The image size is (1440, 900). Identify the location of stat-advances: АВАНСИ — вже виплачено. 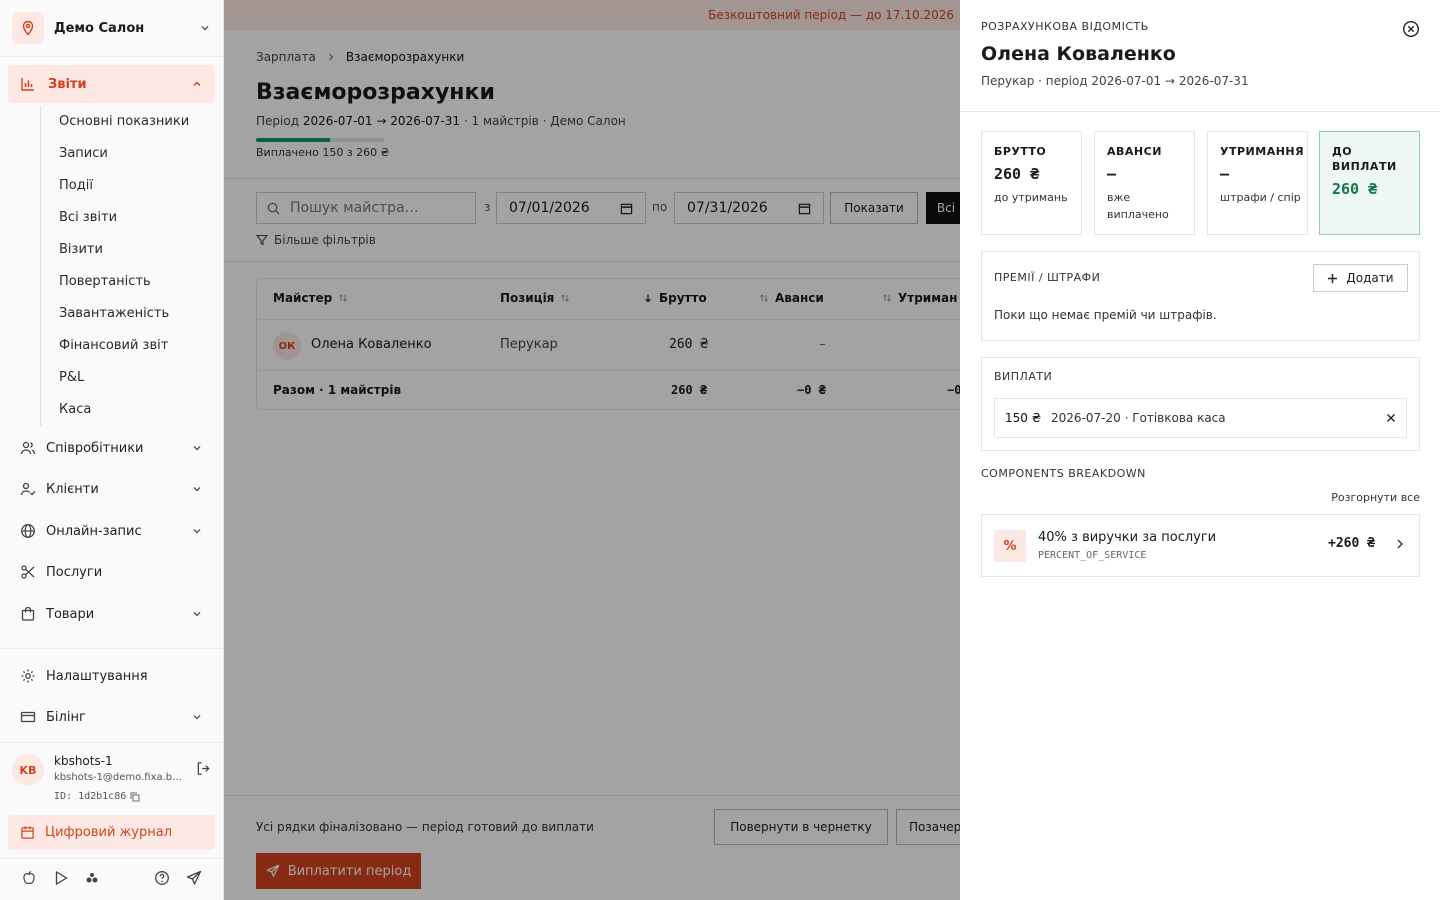
(1144, 183).